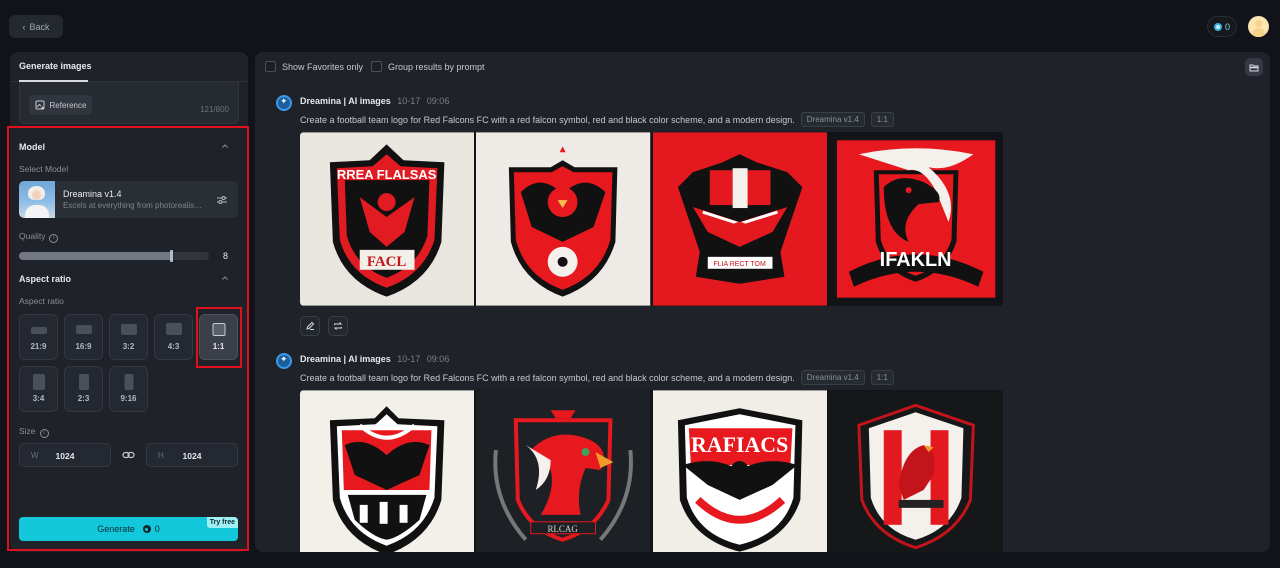  I want to click on svg-text: FLIA RECT TOM, so click(739, 264).